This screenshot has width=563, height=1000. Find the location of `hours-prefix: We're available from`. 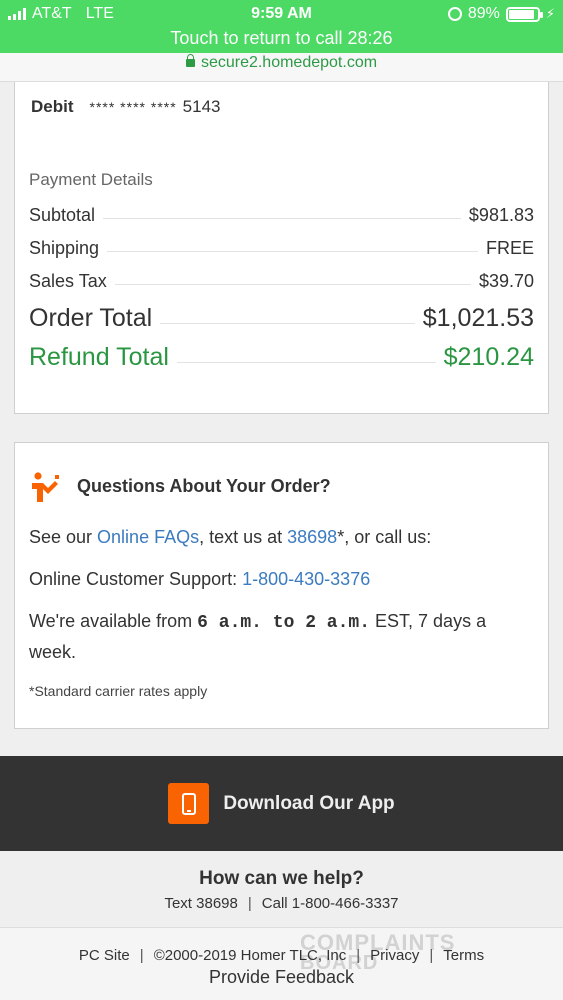

hours-prefix: We're available from is located at coordinates (113, 621).